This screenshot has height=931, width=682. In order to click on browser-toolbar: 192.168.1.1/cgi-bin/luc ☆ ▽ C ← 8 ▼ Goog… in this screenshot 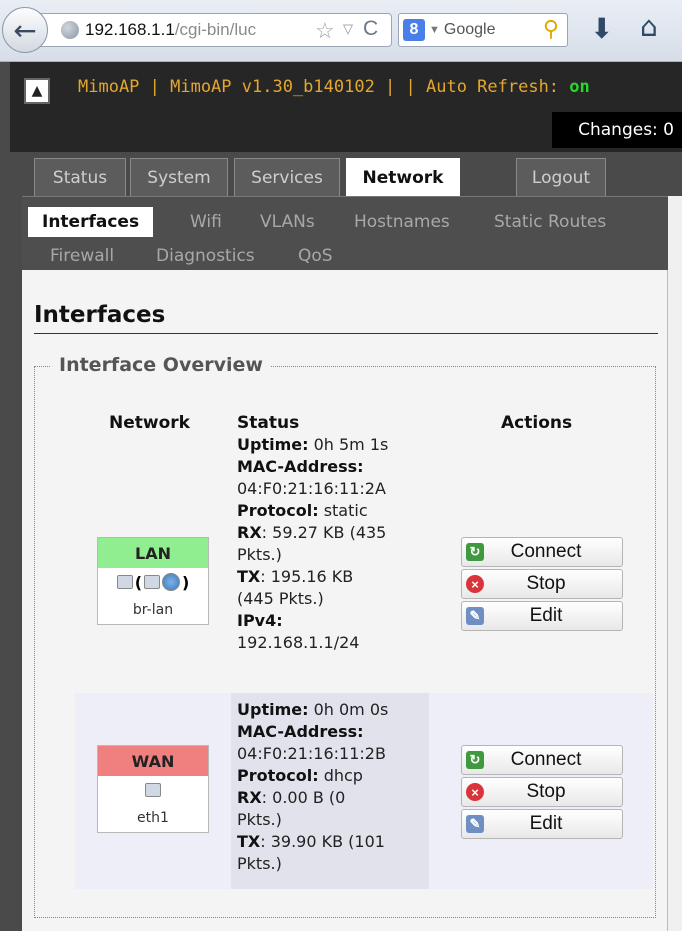, I will do `click(341, 31)`.